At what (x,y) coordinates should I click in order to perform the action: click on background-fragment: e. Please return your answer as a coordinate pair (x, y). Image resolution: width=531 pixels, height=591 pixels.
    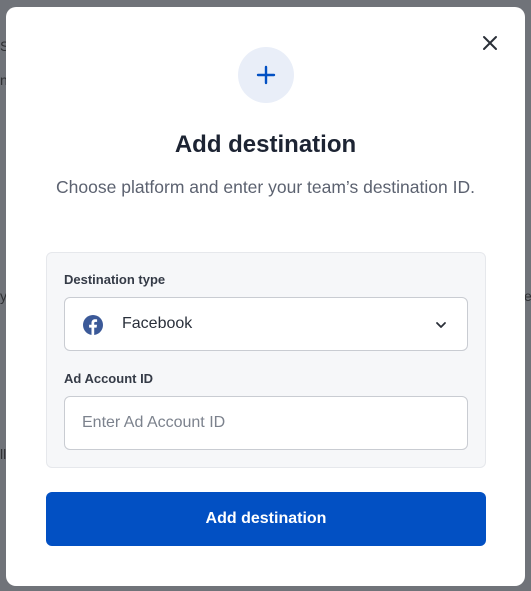
    Looking at the image, I should click on (527, 296).